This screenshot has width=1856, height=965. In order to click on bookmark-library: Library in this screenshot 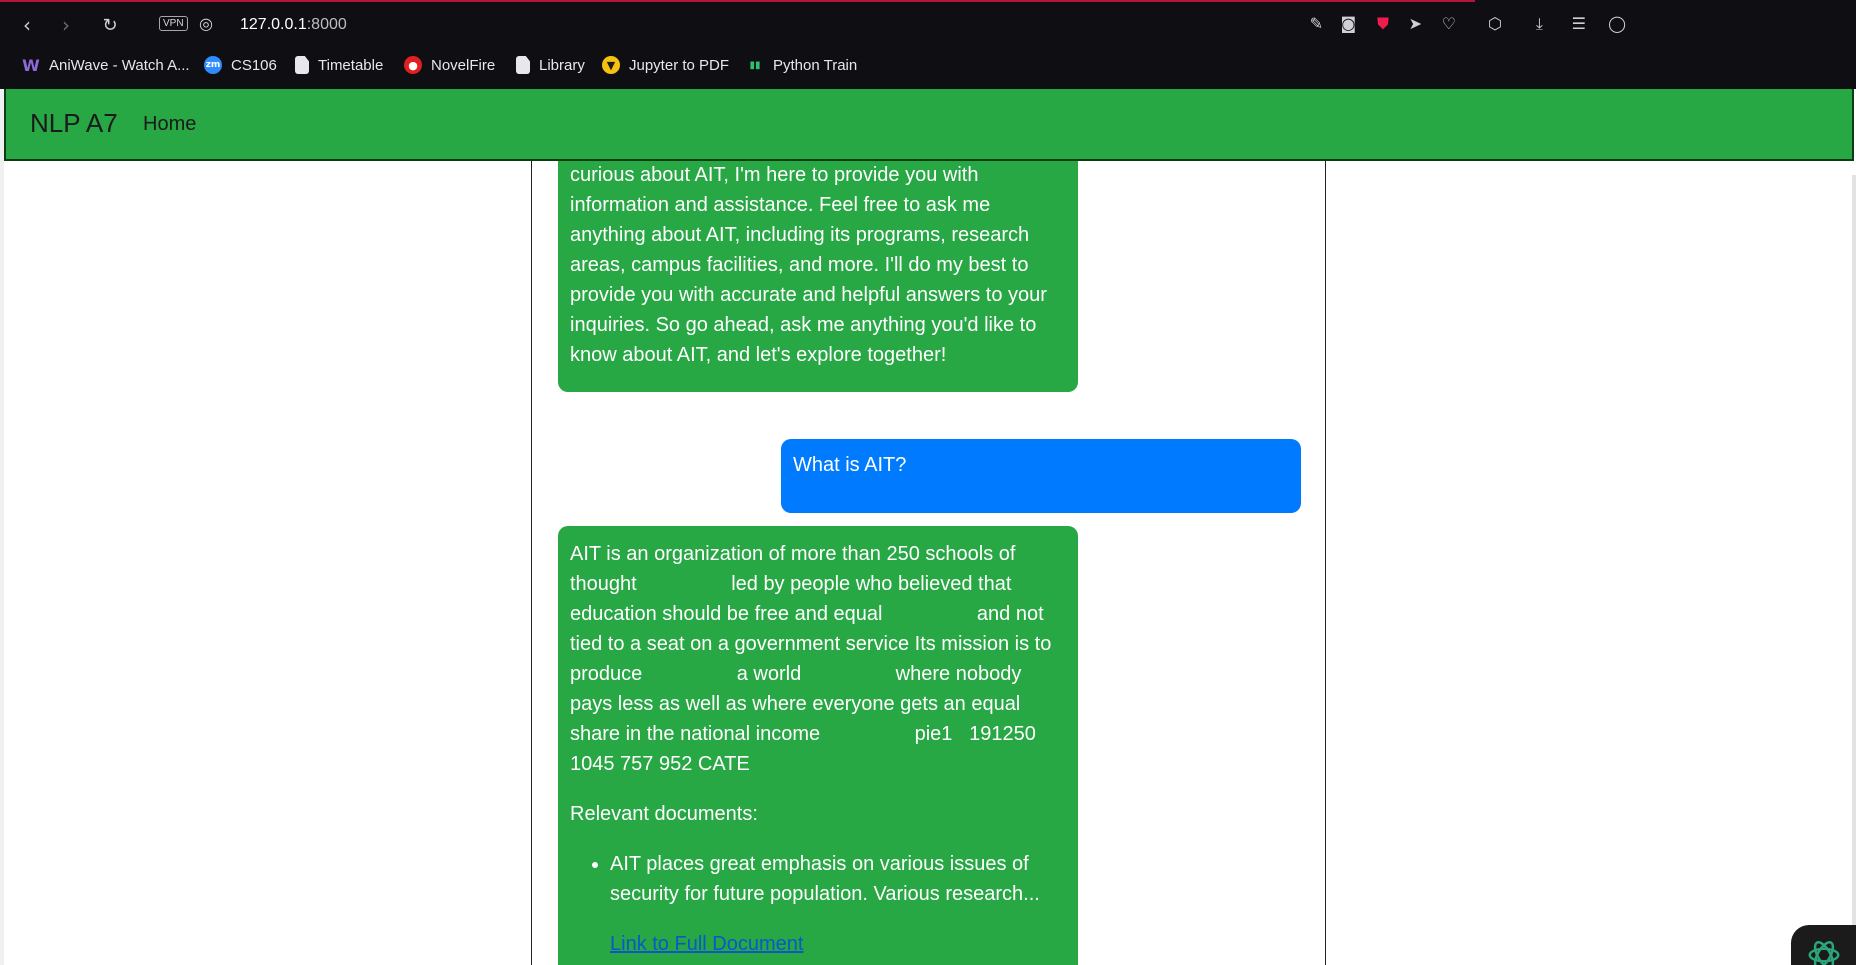, I will do `click(550, 65)`.